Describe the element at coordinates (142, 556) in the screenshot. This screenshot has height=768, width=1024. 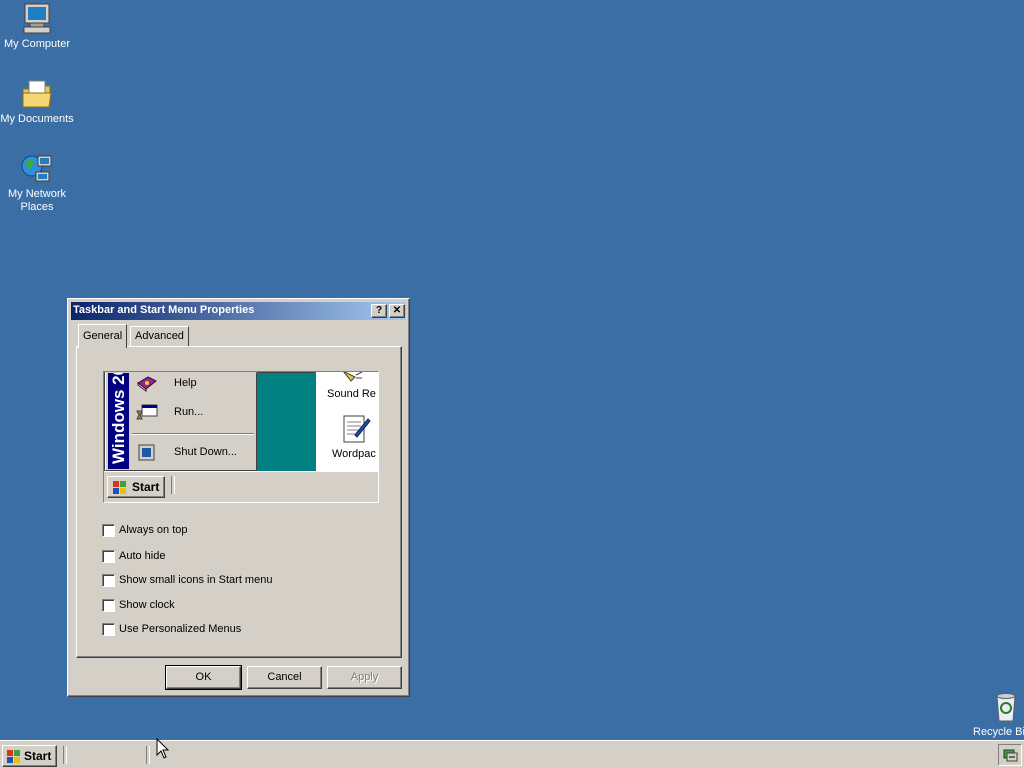
I see `checkbox-label: Auto hide` at that location.